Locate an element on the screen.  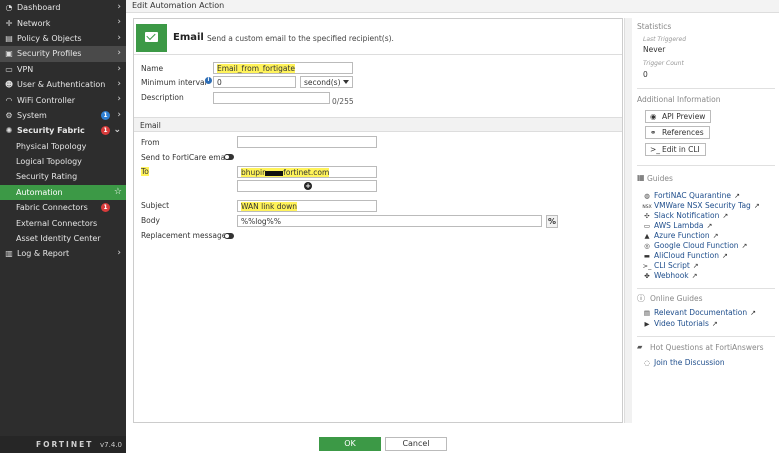
ok-button: OK is located at coordinates (350, 444).